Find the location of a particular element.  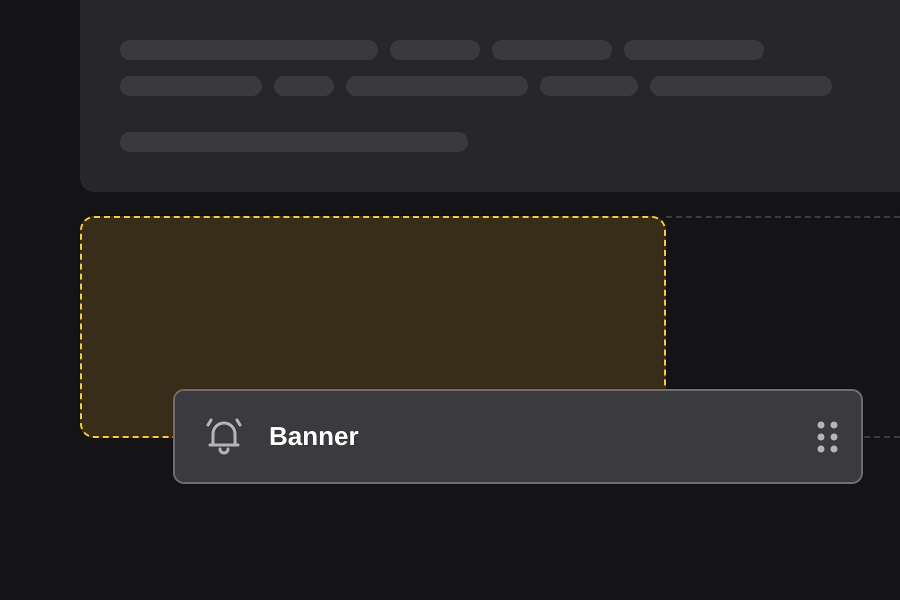

drag-item: Banner is located at coordinates (518, 436).